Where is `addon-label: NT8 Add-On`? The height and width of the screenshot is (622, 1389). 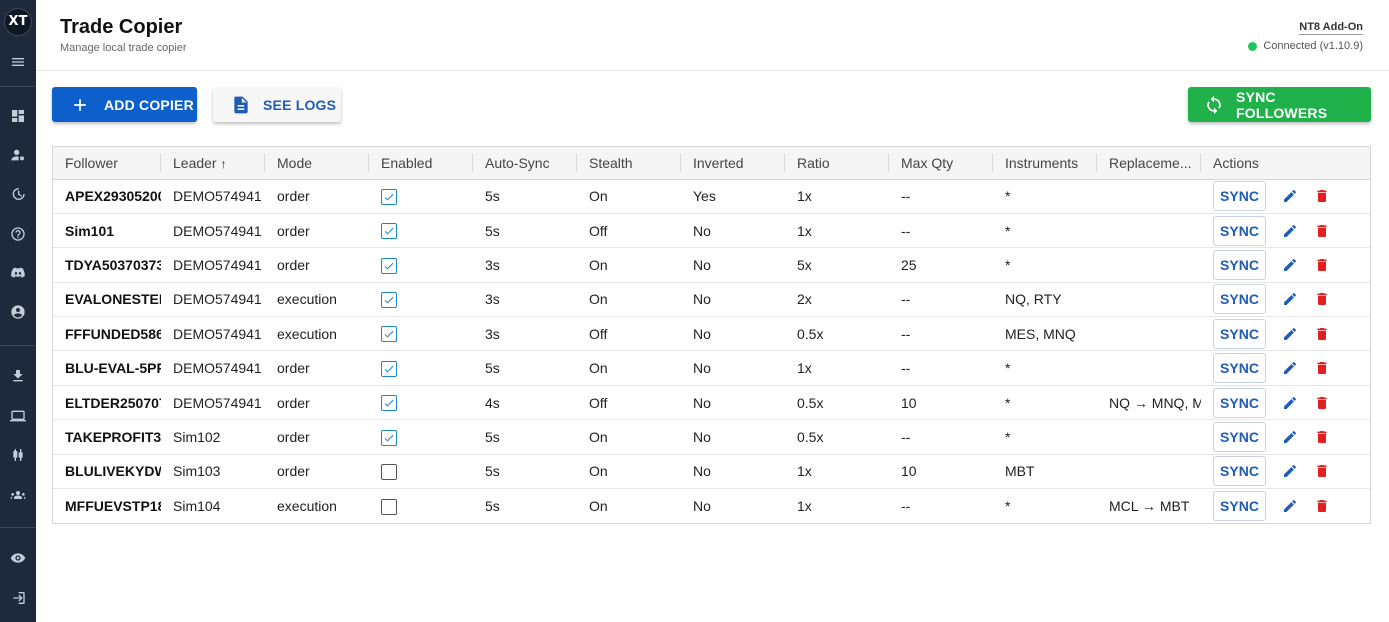
addon-label: NT8 Add-On is located at coordinates (1331, 28).